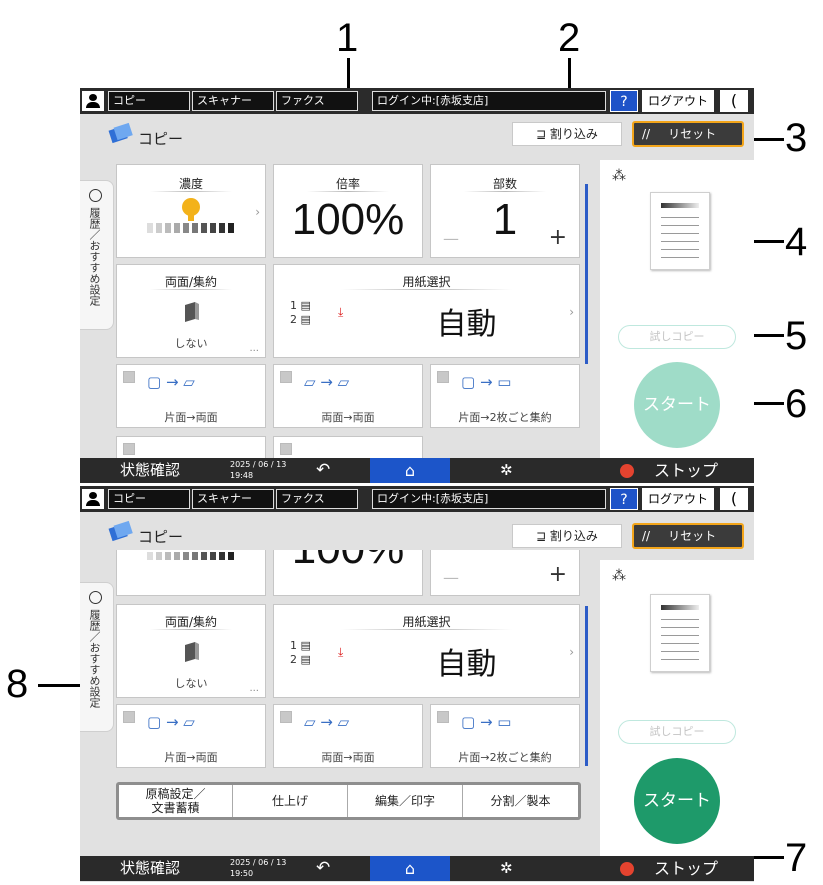 The image size is (823, 885). I want to click on tab-split-booklet: 分割／製本, so click(520, 801).